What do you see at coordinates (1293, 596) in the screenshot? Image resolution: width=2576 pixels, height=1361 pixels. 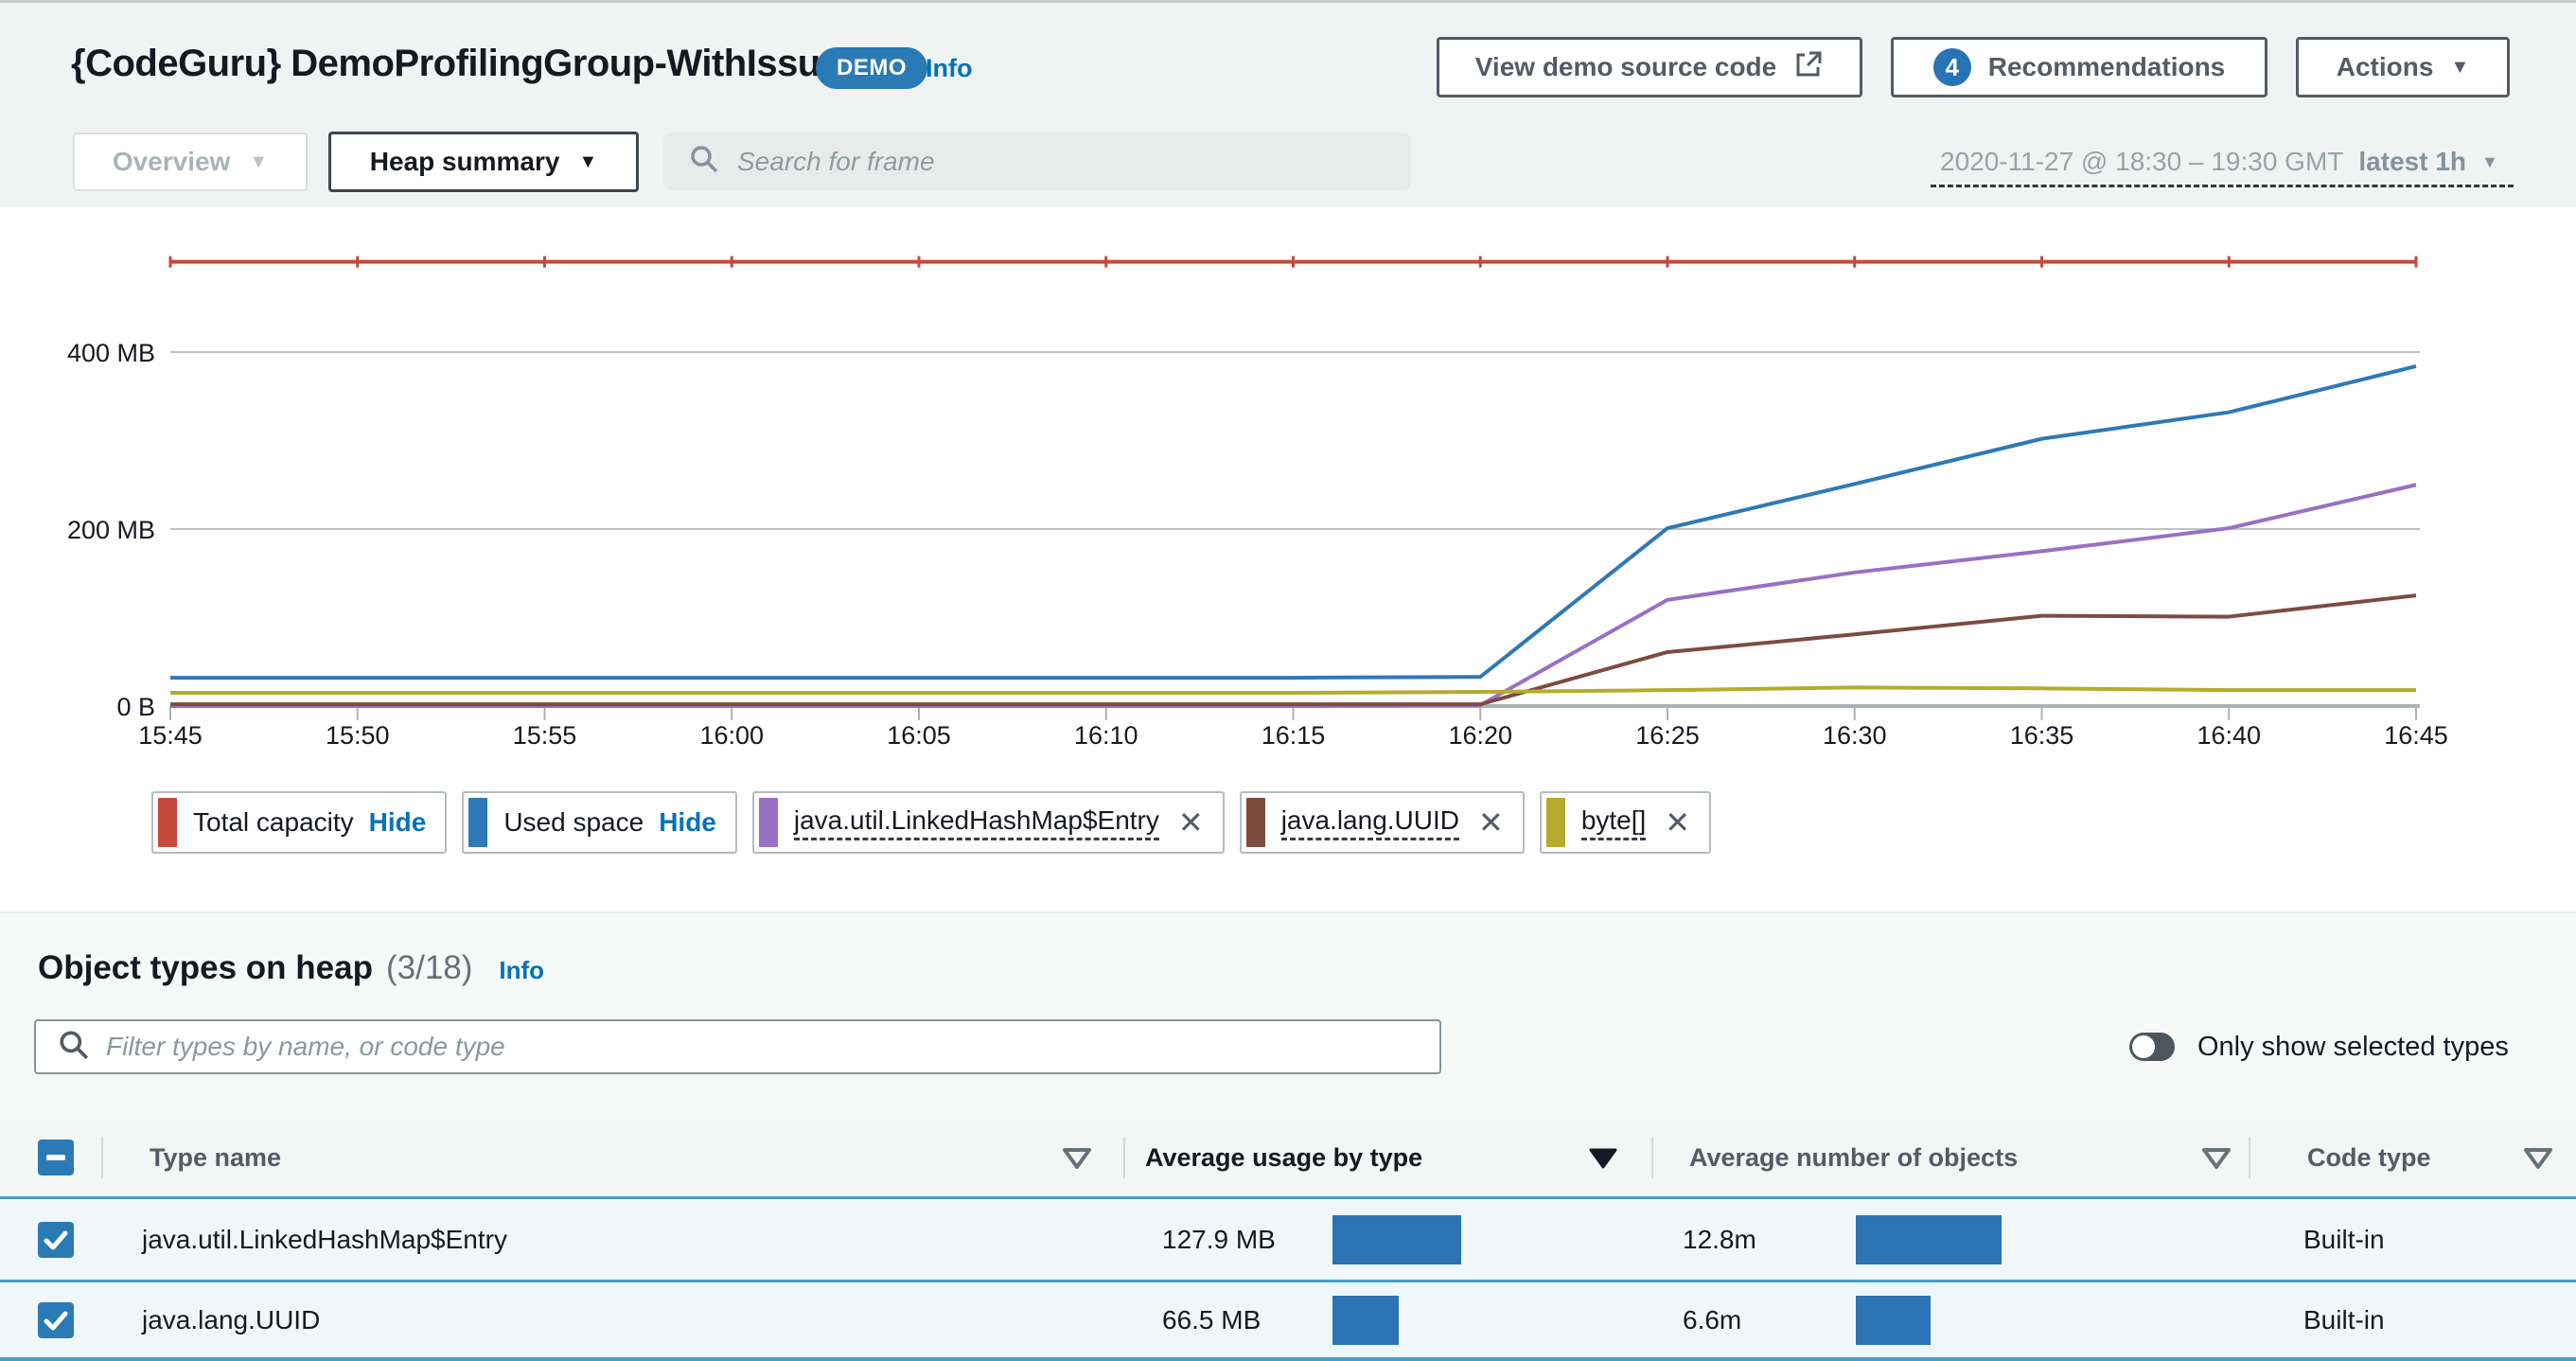 I see `chart-line-java-util-linkedhashmap-entry` at bounding box center [1293, 596].